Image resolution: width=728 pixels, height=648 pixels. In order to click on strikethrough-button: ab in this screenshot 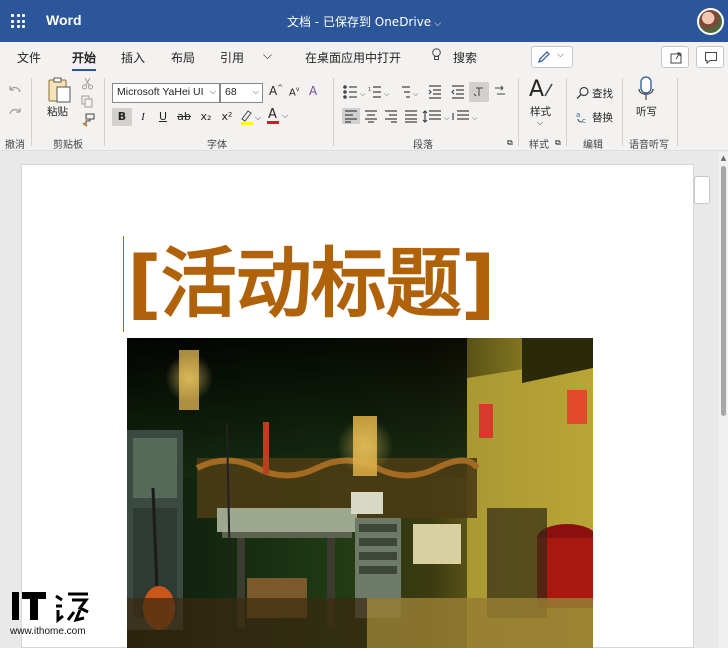, I will do `click(184, 117)`.